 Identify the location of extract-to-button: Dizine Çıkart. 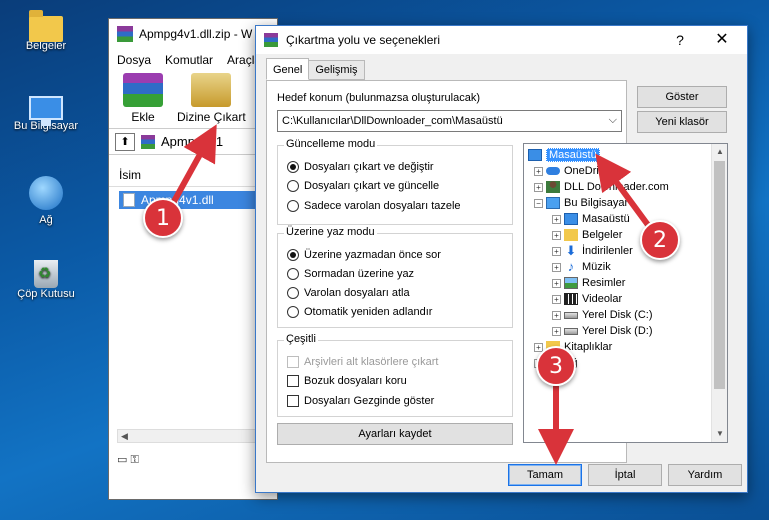
(211, 97).